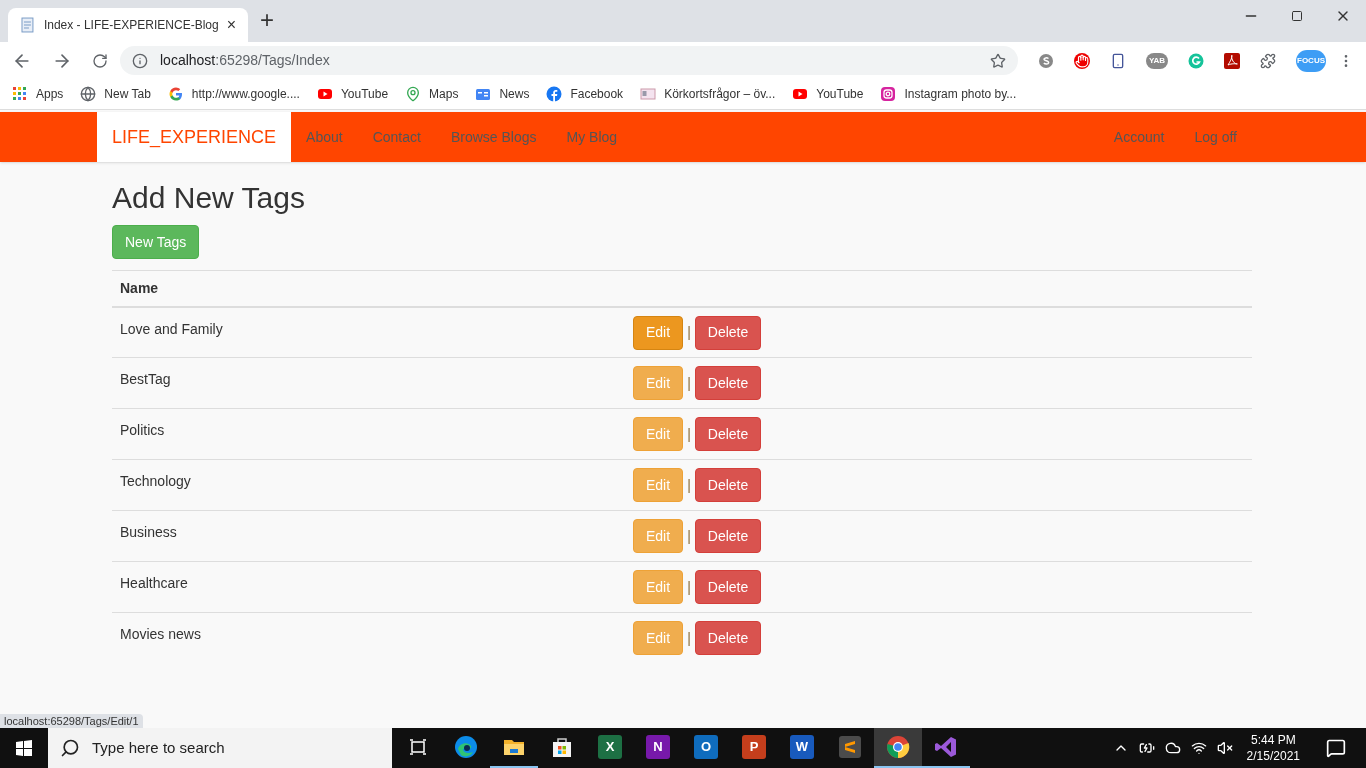 Image resolution: width=1366 pixels, height=768 pixels. What do you see at coordinates (156, 242) in the screenshot?
I see `new-tags-button: New Tags` at bounding box center [156, 242].